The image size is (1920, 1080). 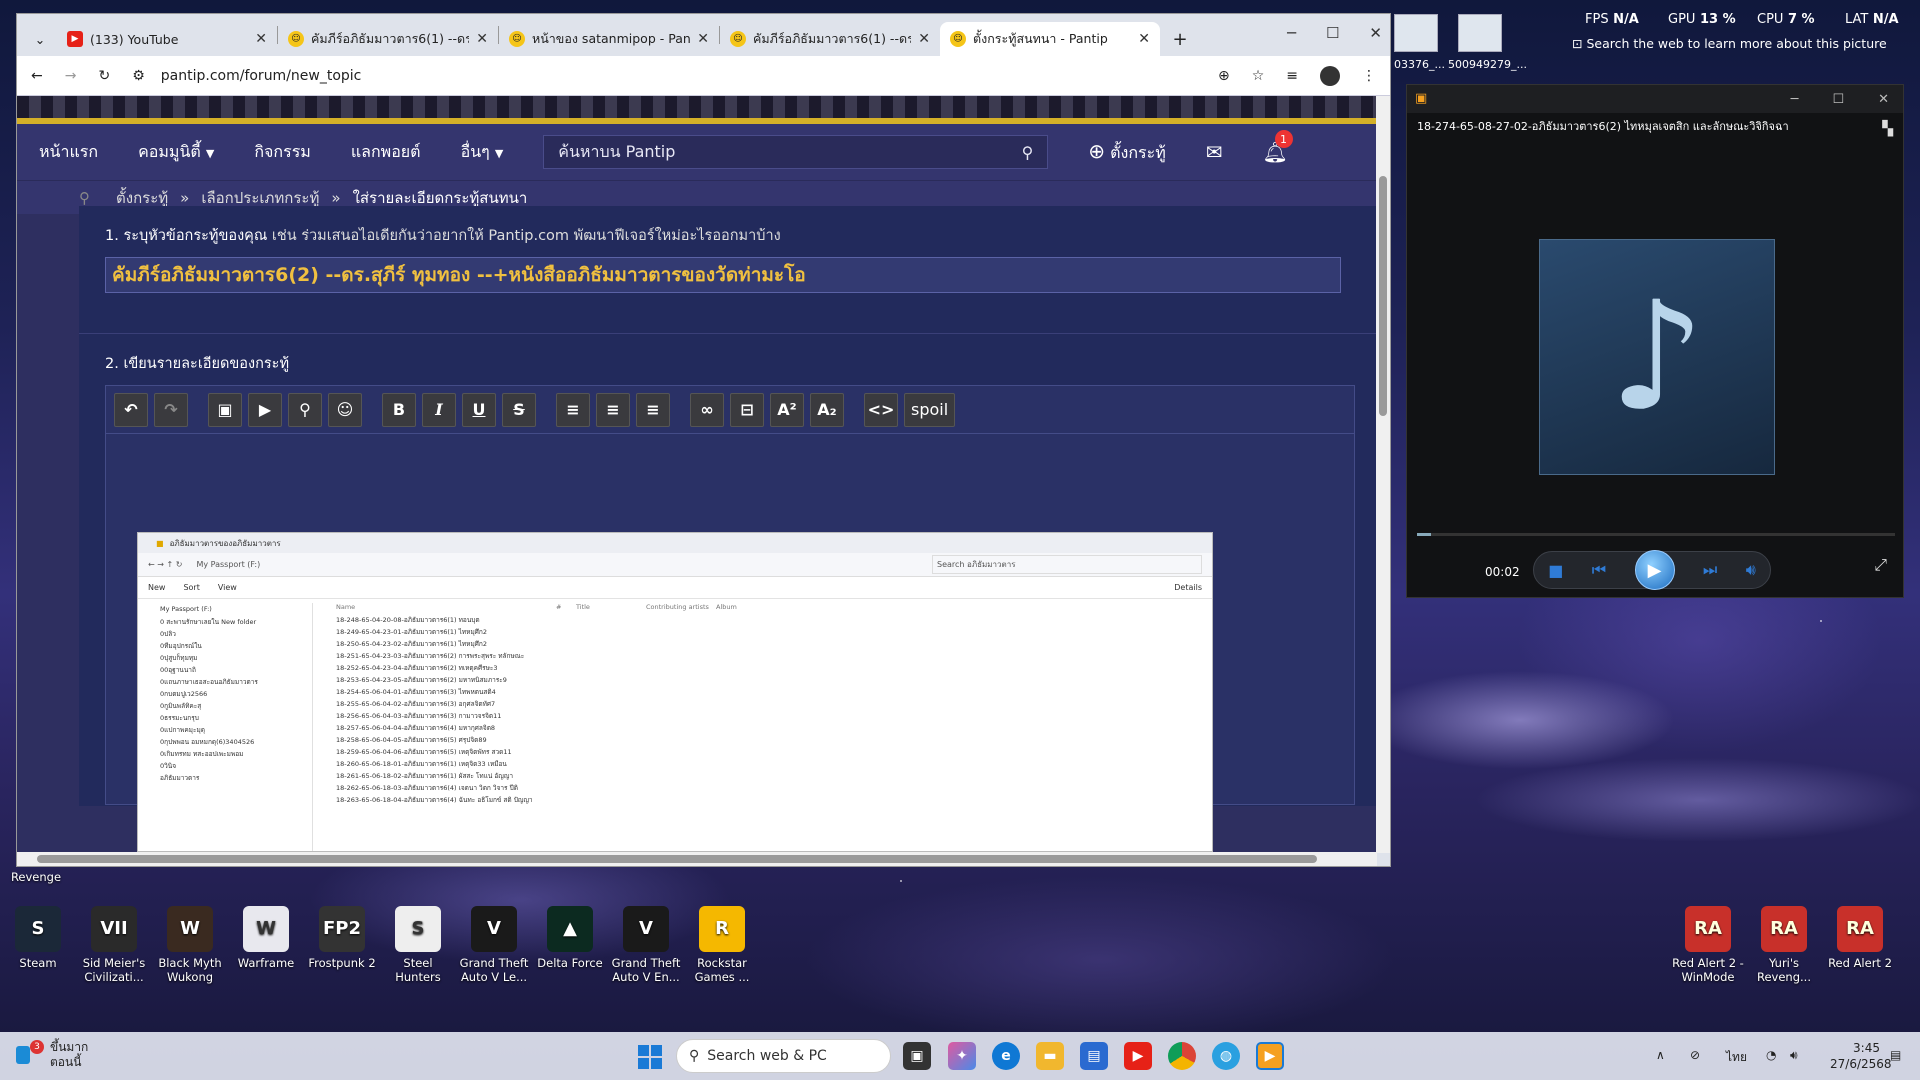 I want to click on volume-icon: 🔊︎, so click(x=1751, y=570).